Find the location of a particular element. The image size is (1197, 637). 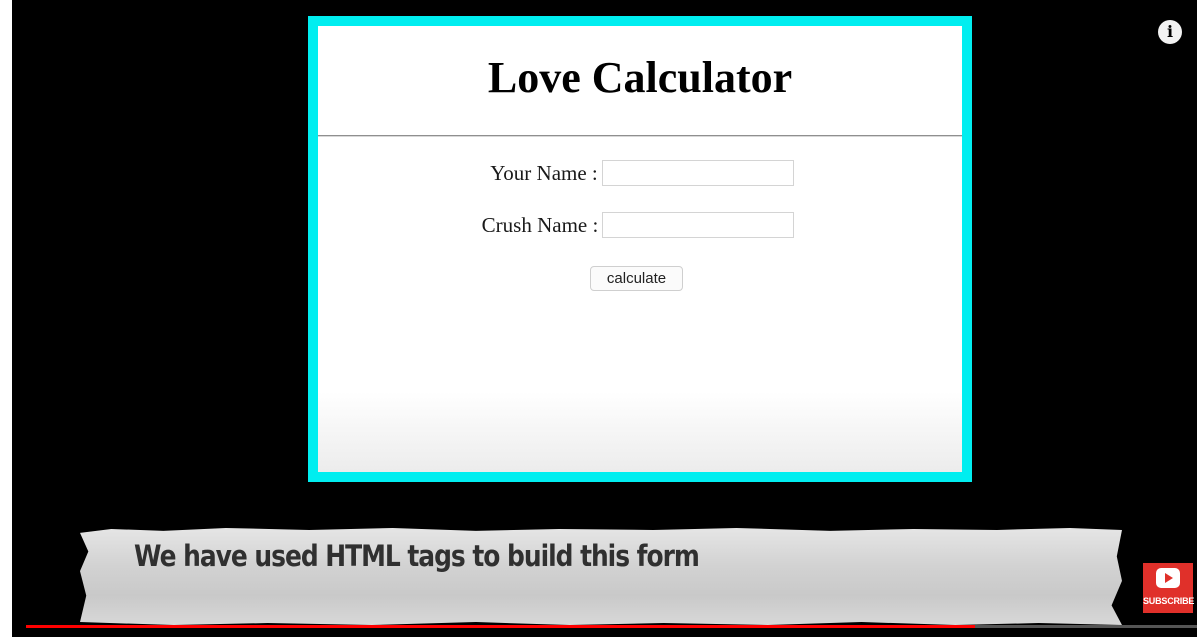

subscribe-label: SUBSCRIBE is located at coordinates (1169, 601).